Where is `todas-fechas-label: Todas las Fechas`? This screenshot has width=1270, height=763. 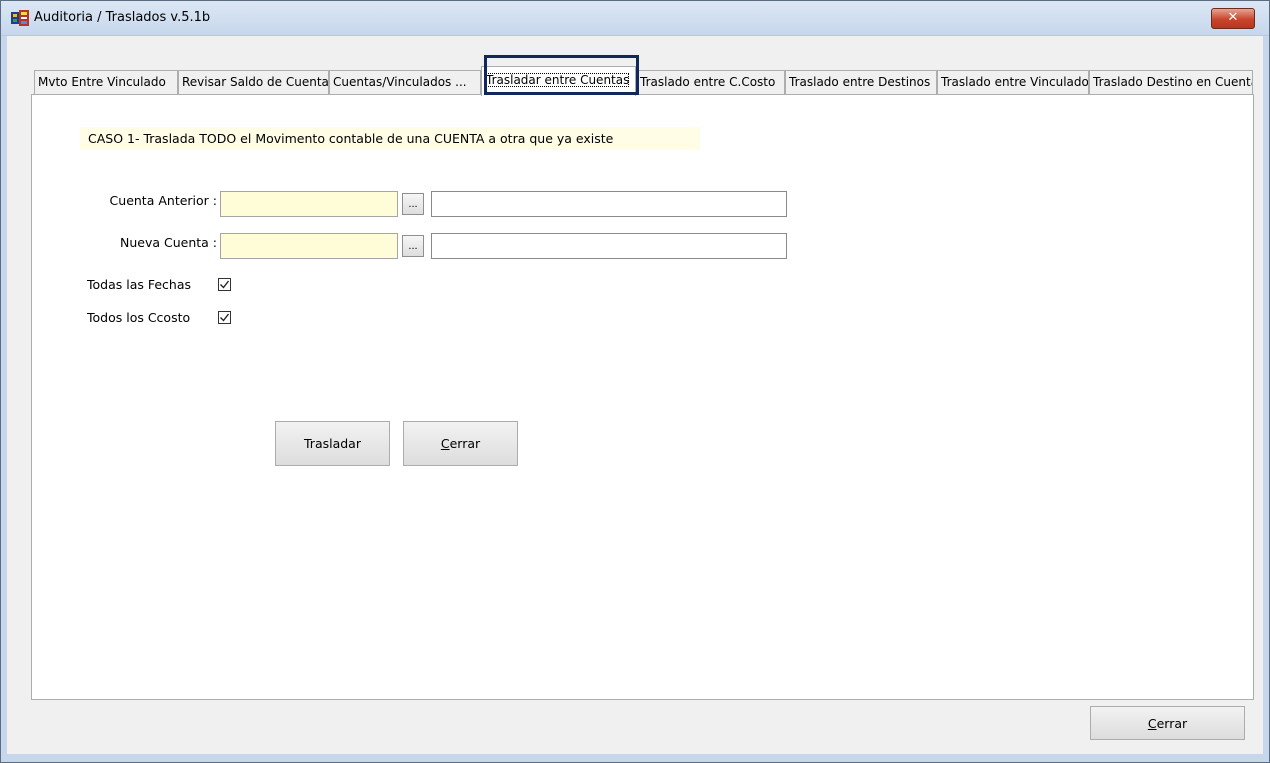 todas-fechas-label: Todas las Fechas is located at coordinates (139, 284).